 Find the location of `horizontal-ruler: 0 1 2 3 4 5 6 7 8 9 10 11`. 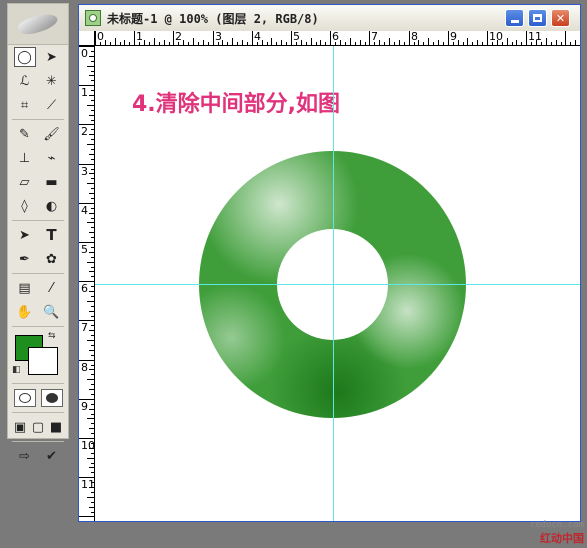

horizontal-ruler: 0 1 2 3 4 5 6 7 8 9 10 11 is located at coordinates (337, 38).